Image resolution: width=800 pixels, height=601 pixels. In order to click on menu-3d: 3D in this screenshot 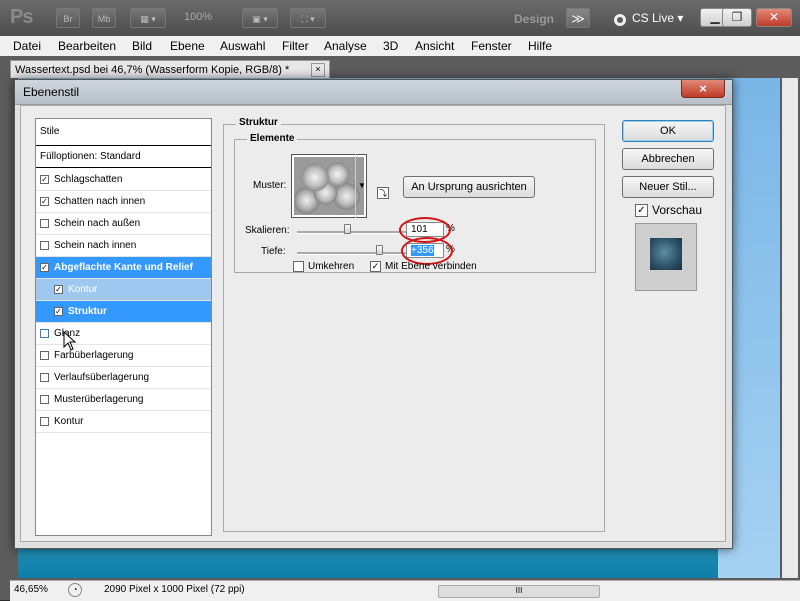, I will do `click(390, 46)`.